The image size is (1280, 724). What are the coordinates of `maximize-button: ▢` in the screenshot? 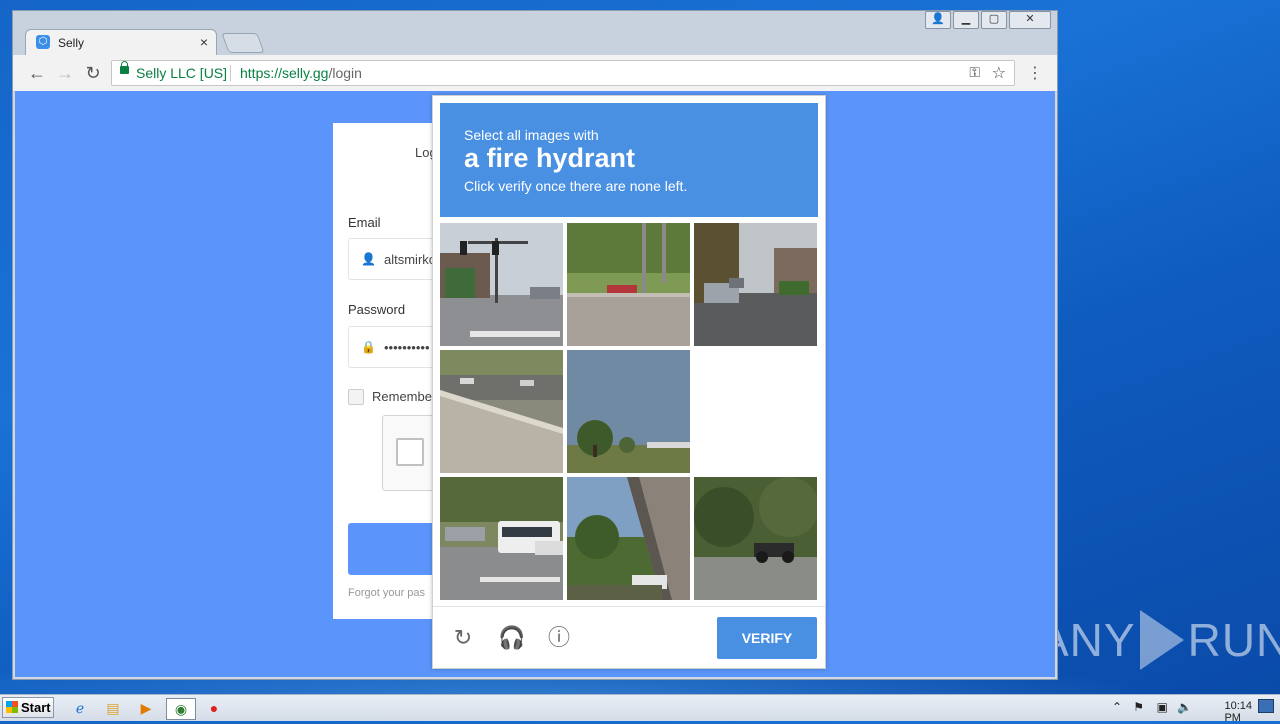 It's located at (994, 20).